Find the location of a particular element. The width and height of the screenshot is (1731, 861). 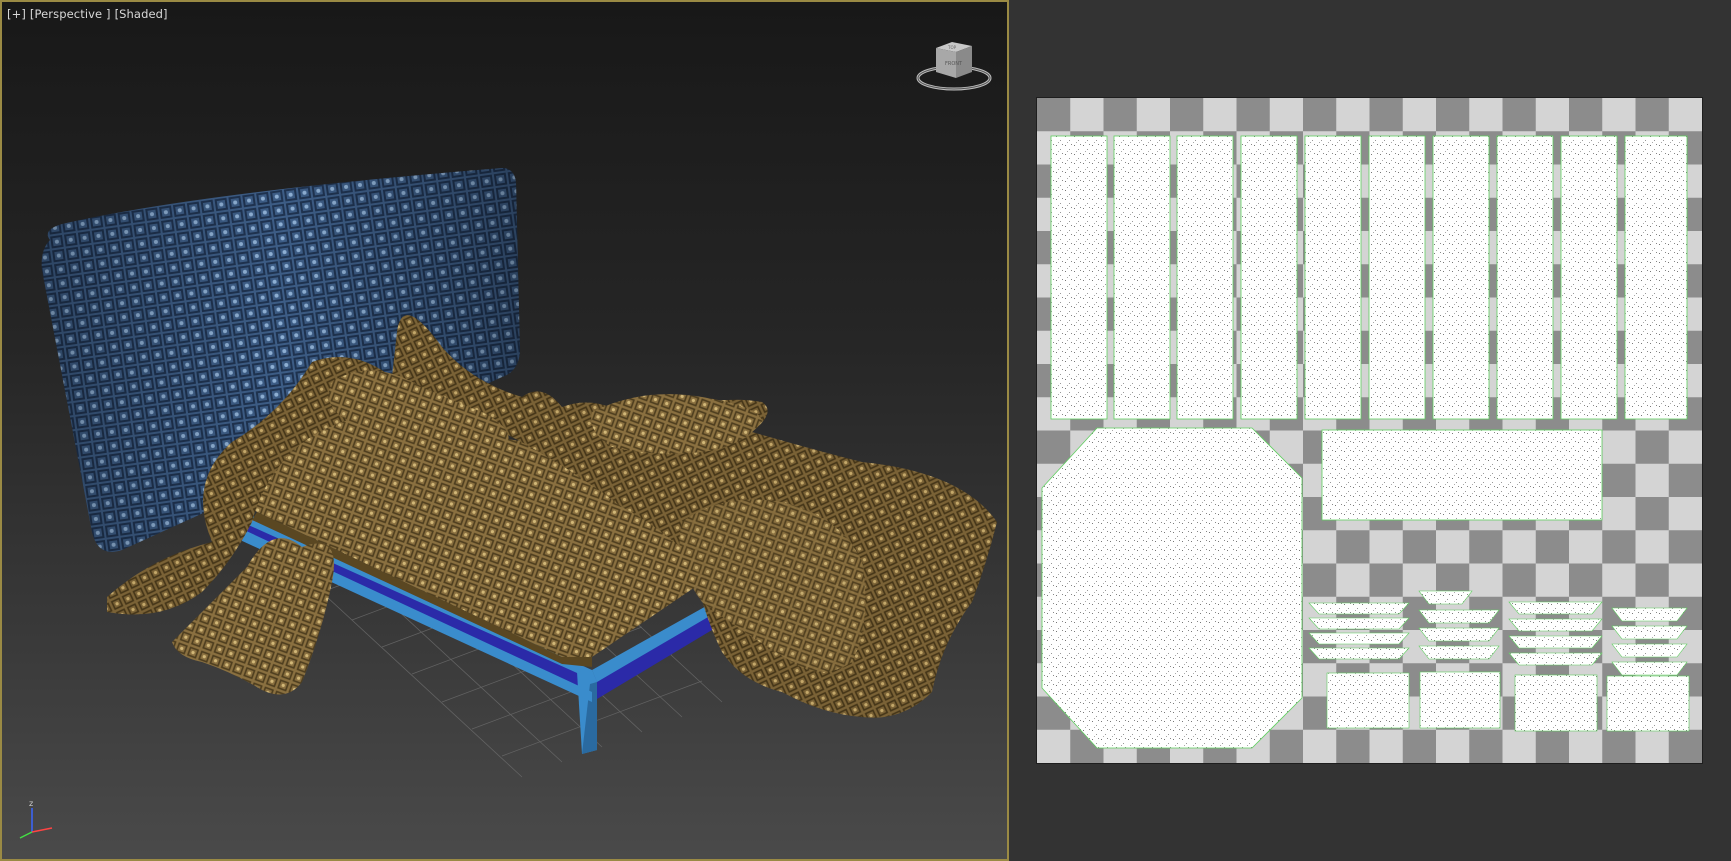

viewcube-front-label: FRONT is located at coordinates (954, 64).